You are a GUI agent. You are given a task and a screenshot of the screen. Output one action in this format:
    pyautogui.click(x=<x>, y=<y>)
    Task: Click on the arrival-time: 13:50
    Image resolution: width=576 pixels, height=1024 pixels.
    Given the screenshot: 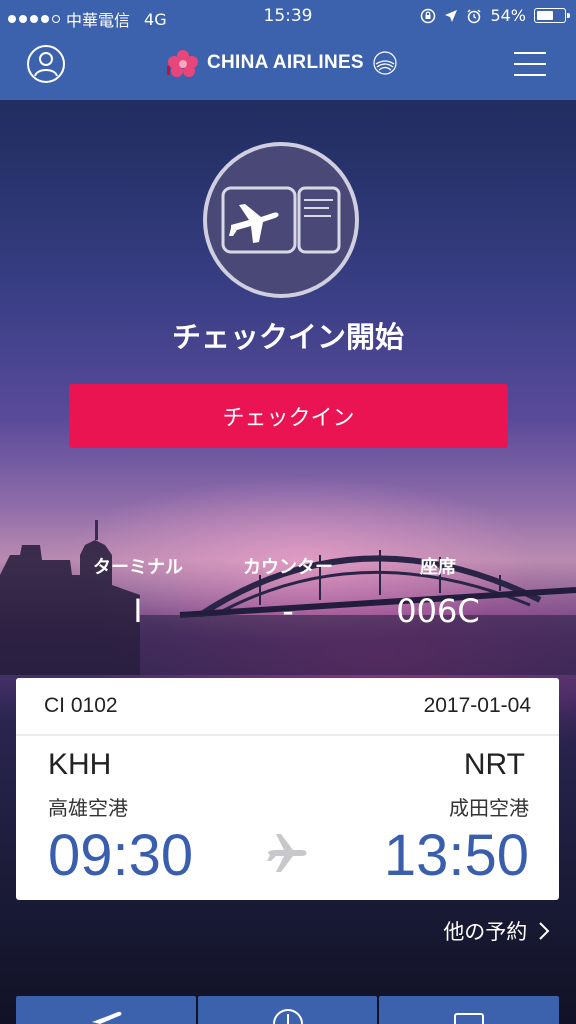 What is the action you would take?
    pyautogui.click(x=456, y=855)
    